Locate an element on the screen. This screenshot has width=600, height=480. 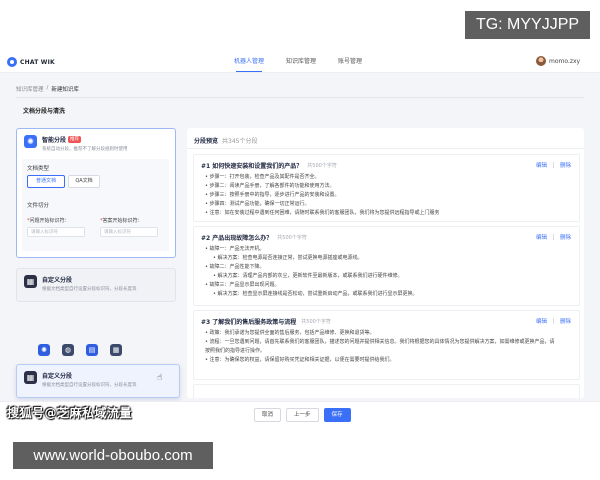
segment-line: • 故障二：产品性能下降。 is located at coordinates (235, 267).